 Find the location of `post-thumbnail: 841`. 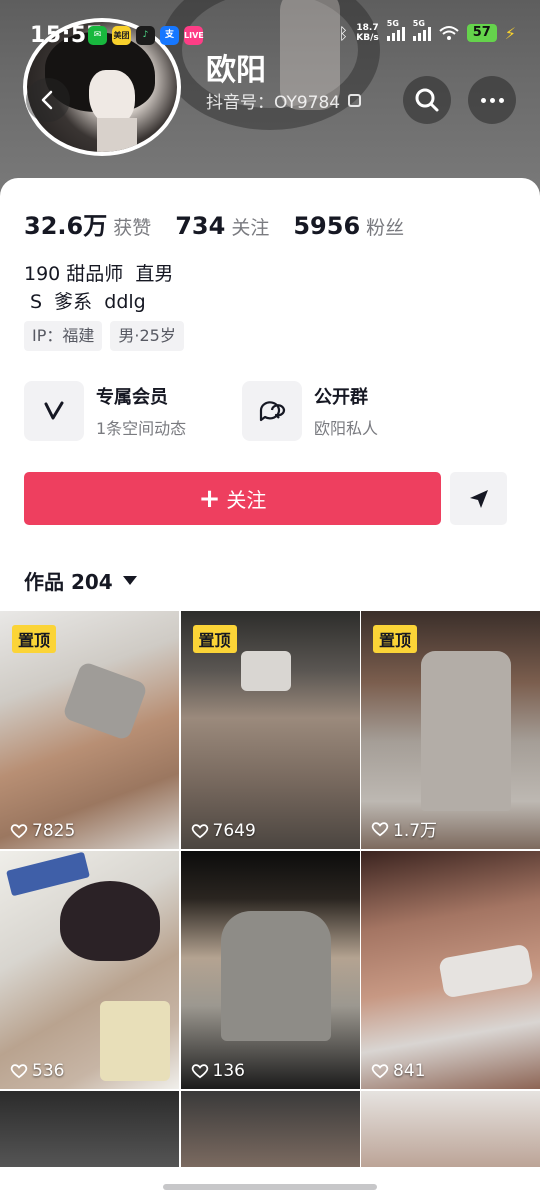

post-thumbnail: 841 is located at coordinates (450, 970).